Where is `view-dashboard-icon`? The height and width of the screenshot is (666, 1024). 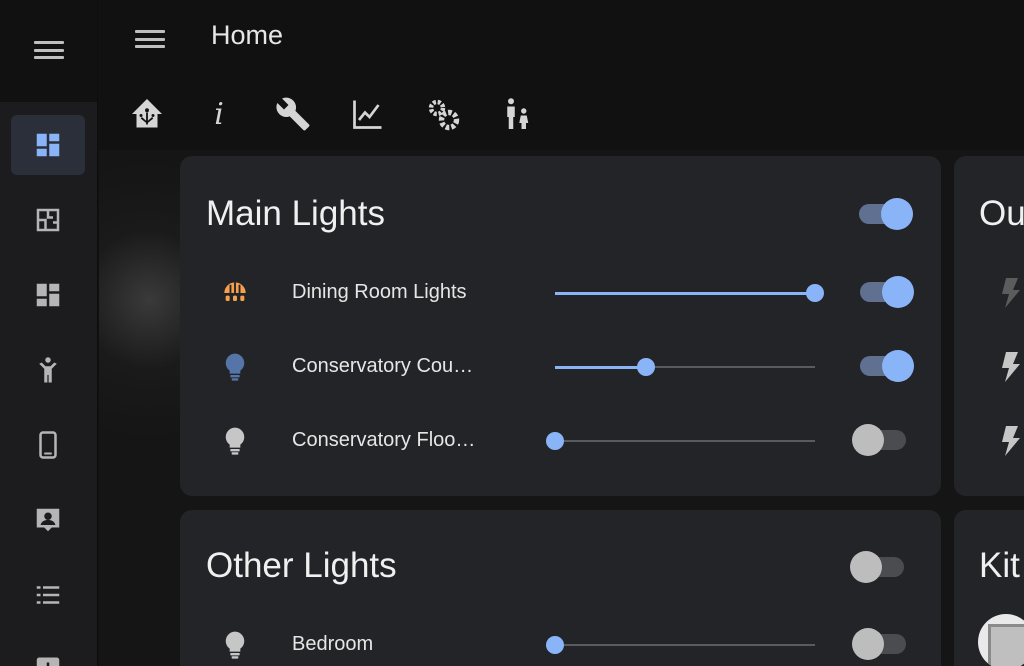 view-dashboard-icon is located at coordinates (48, 145).